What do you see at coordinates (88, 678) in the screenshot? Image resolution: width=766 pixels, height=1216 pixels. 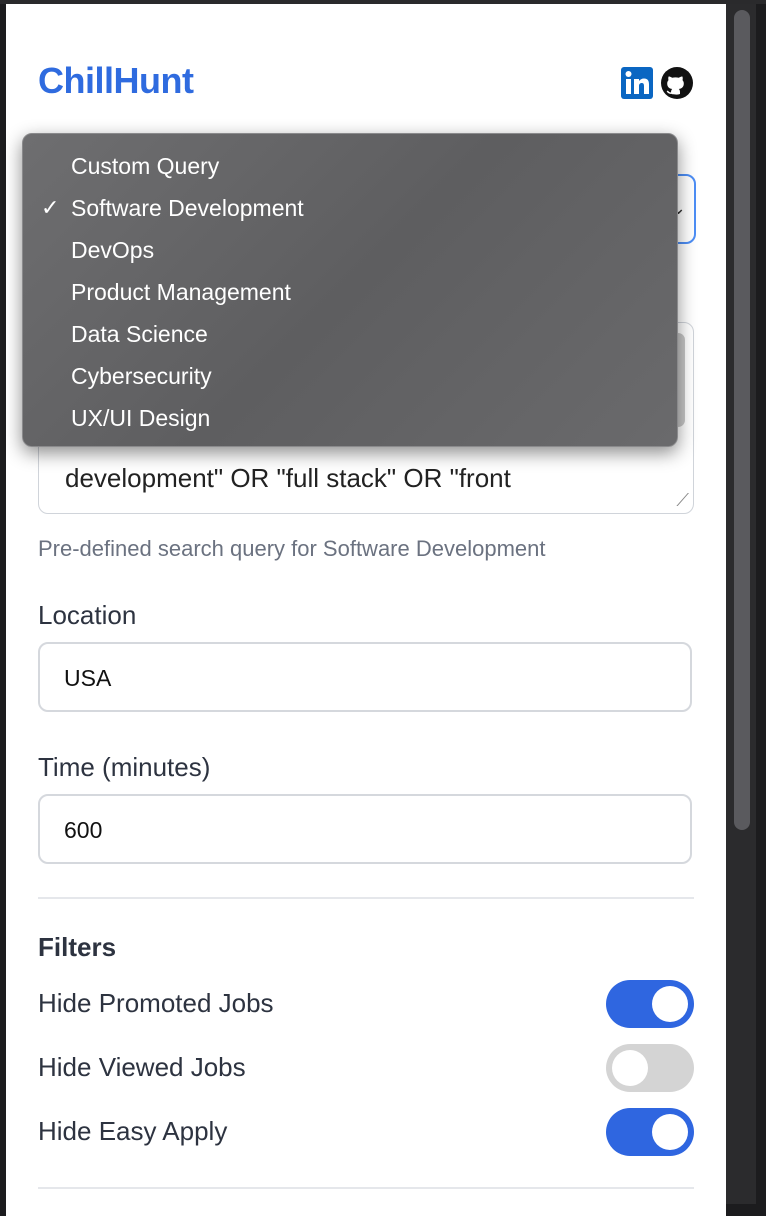 I see `location-value: USA` at bounding box center [88, 678].